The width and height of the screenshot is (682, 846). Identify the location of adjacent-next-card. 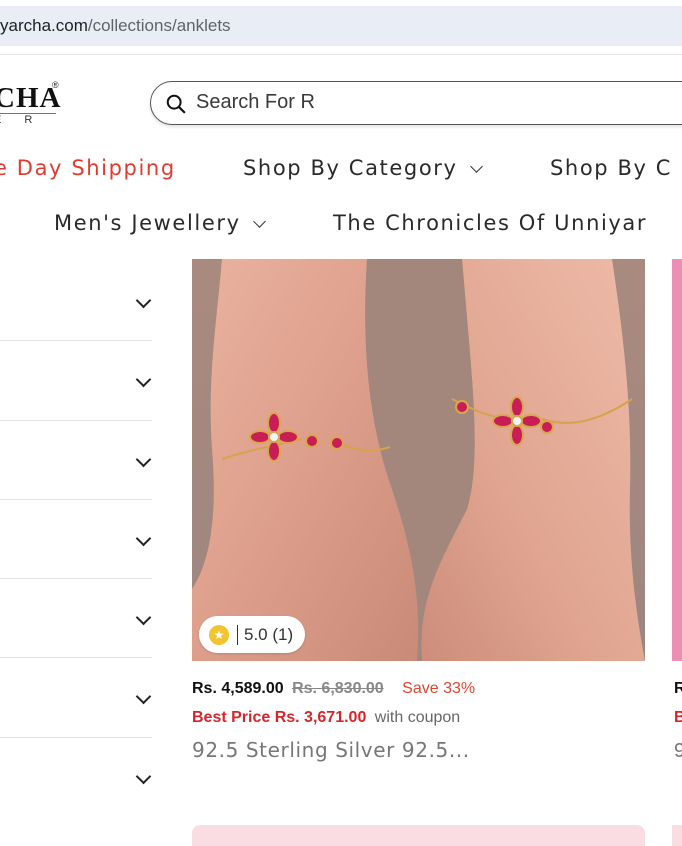
(677, 835).